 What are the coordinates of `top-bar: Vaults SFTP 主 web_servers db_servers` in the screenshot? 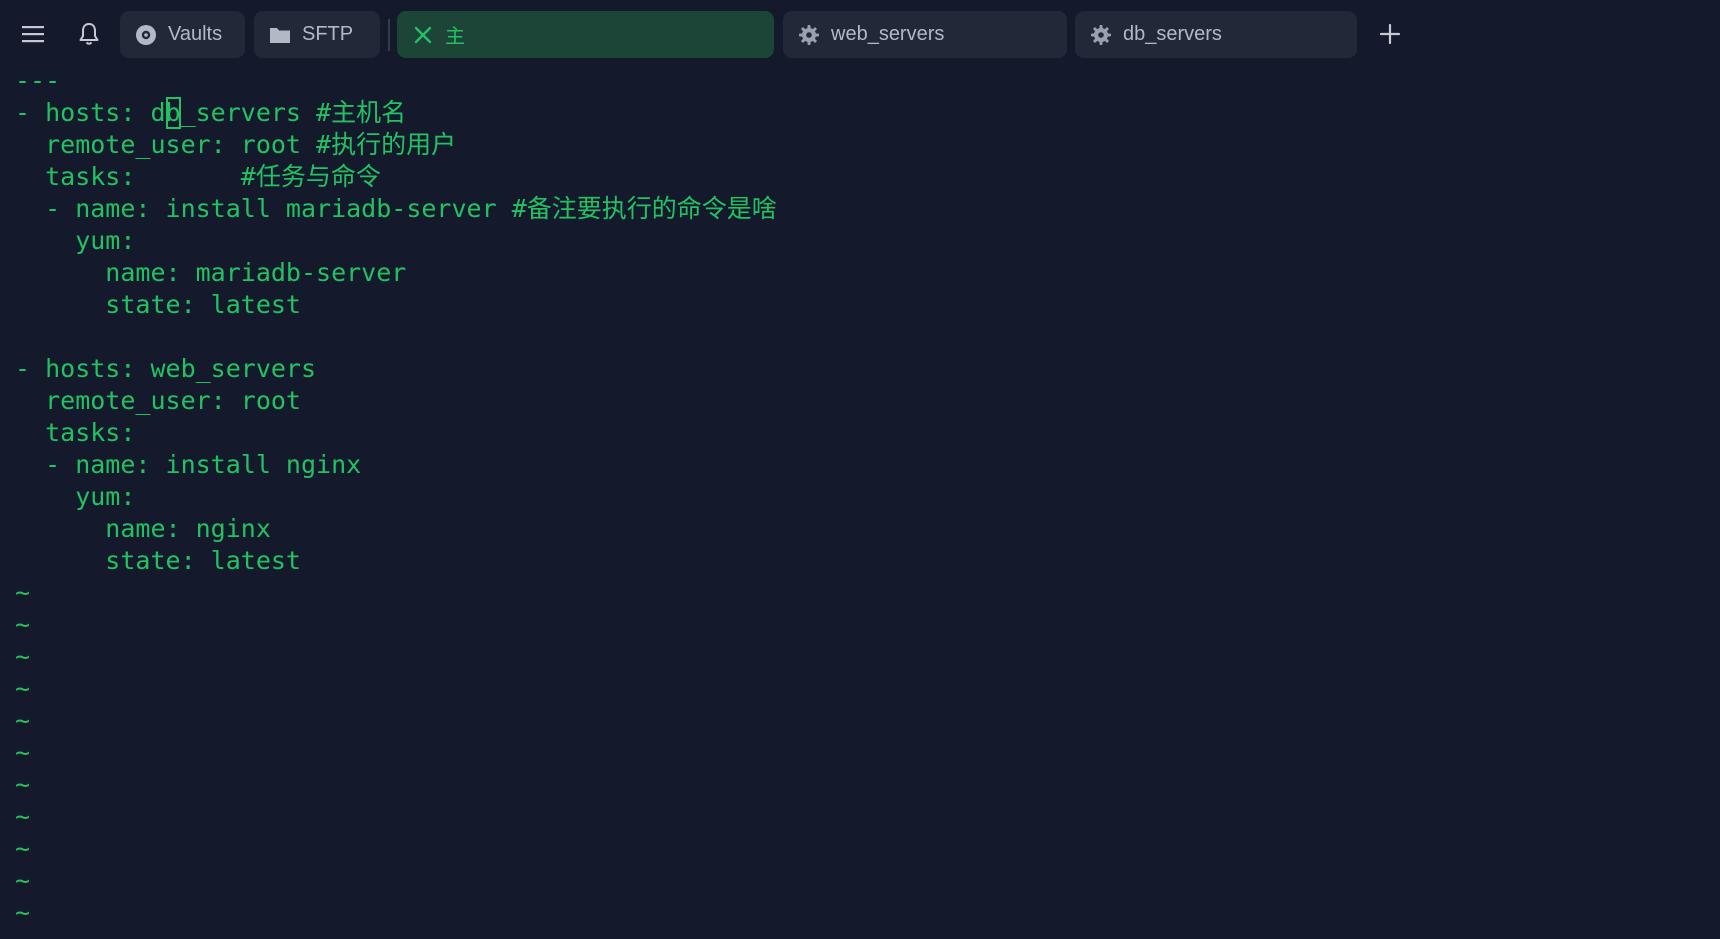 It's located at (860, 35).